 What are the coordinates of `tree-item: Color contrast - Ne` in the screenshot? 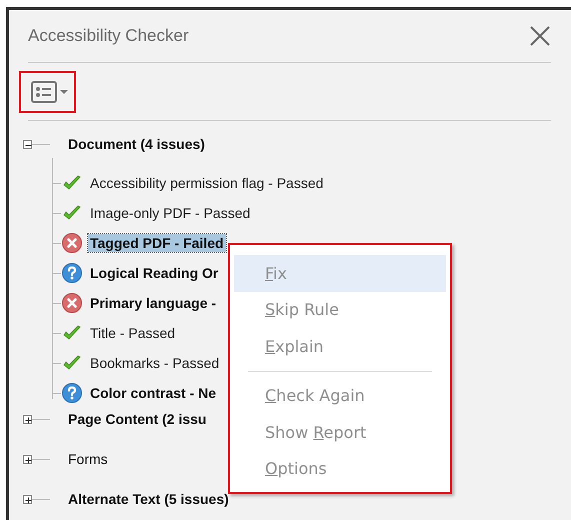 It's located at (153, 393).